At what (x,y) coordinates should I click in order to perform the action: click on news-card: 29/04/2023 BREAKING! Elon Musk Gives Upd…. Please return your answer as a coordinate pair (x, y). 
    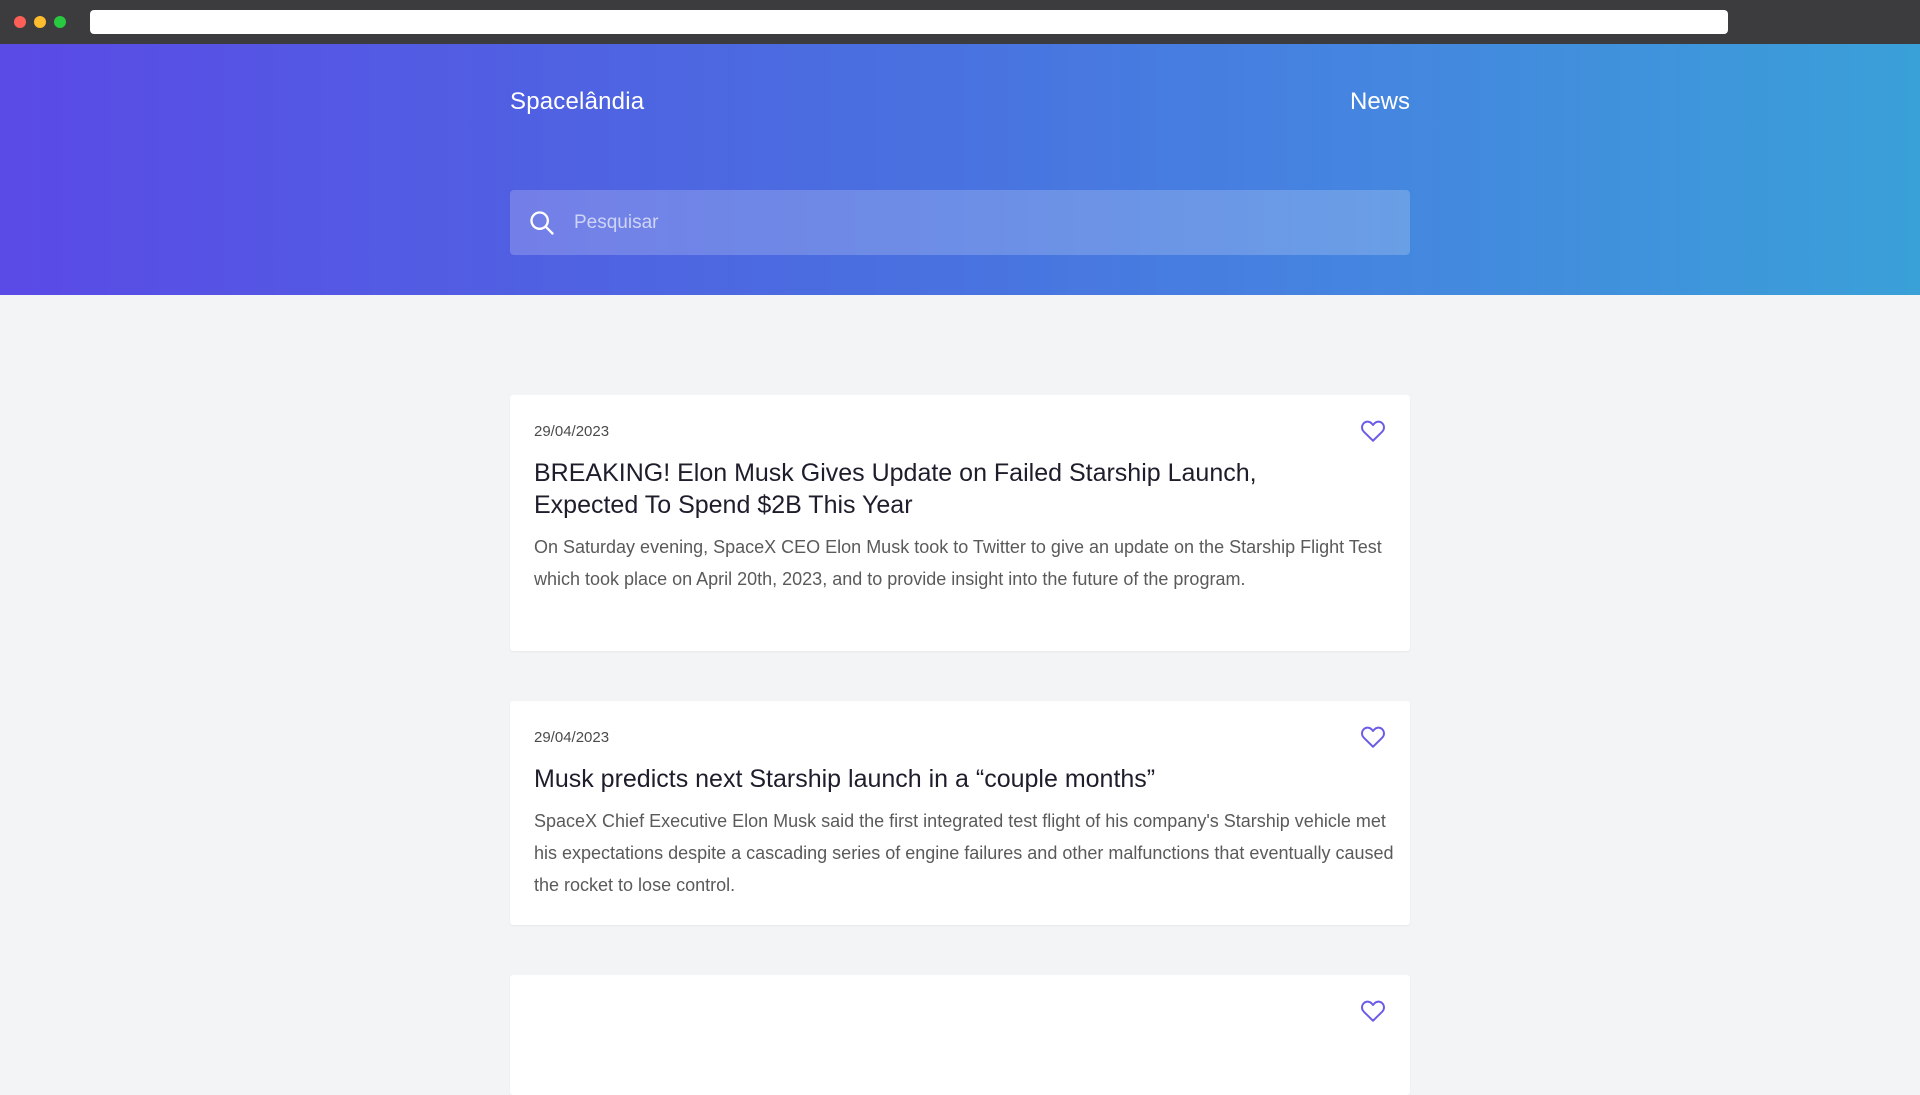
    Looking at the image, I should click on (960, 523).